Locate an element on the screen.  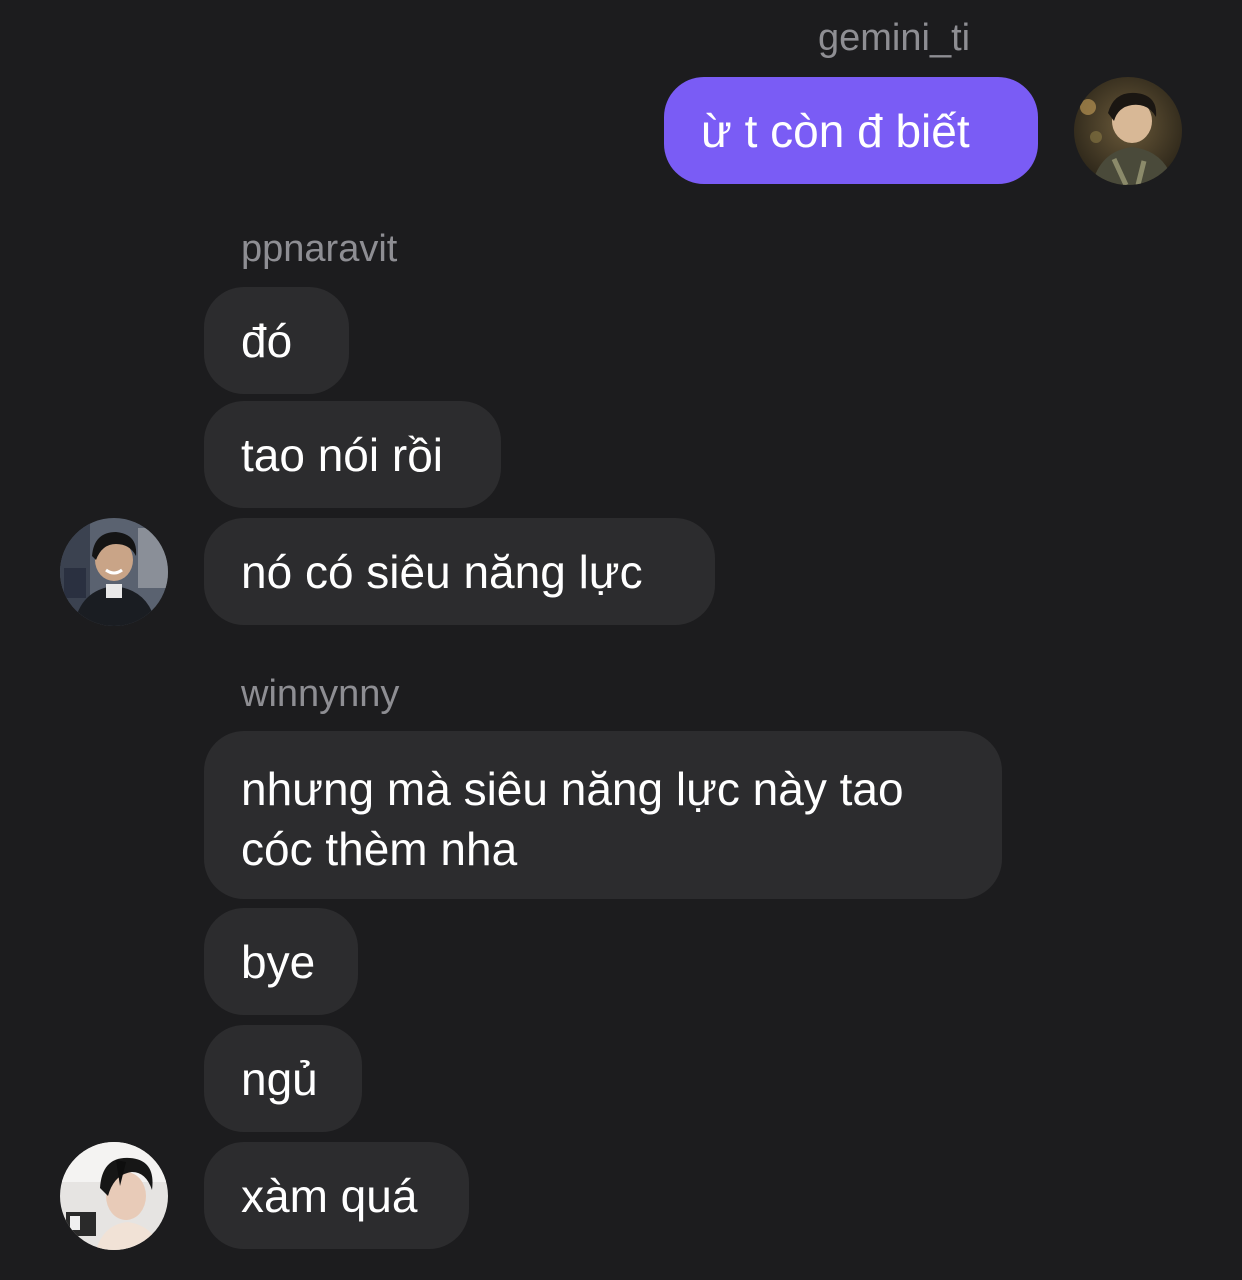
avatar-ppnaravit is located at coordinates (114, 572).